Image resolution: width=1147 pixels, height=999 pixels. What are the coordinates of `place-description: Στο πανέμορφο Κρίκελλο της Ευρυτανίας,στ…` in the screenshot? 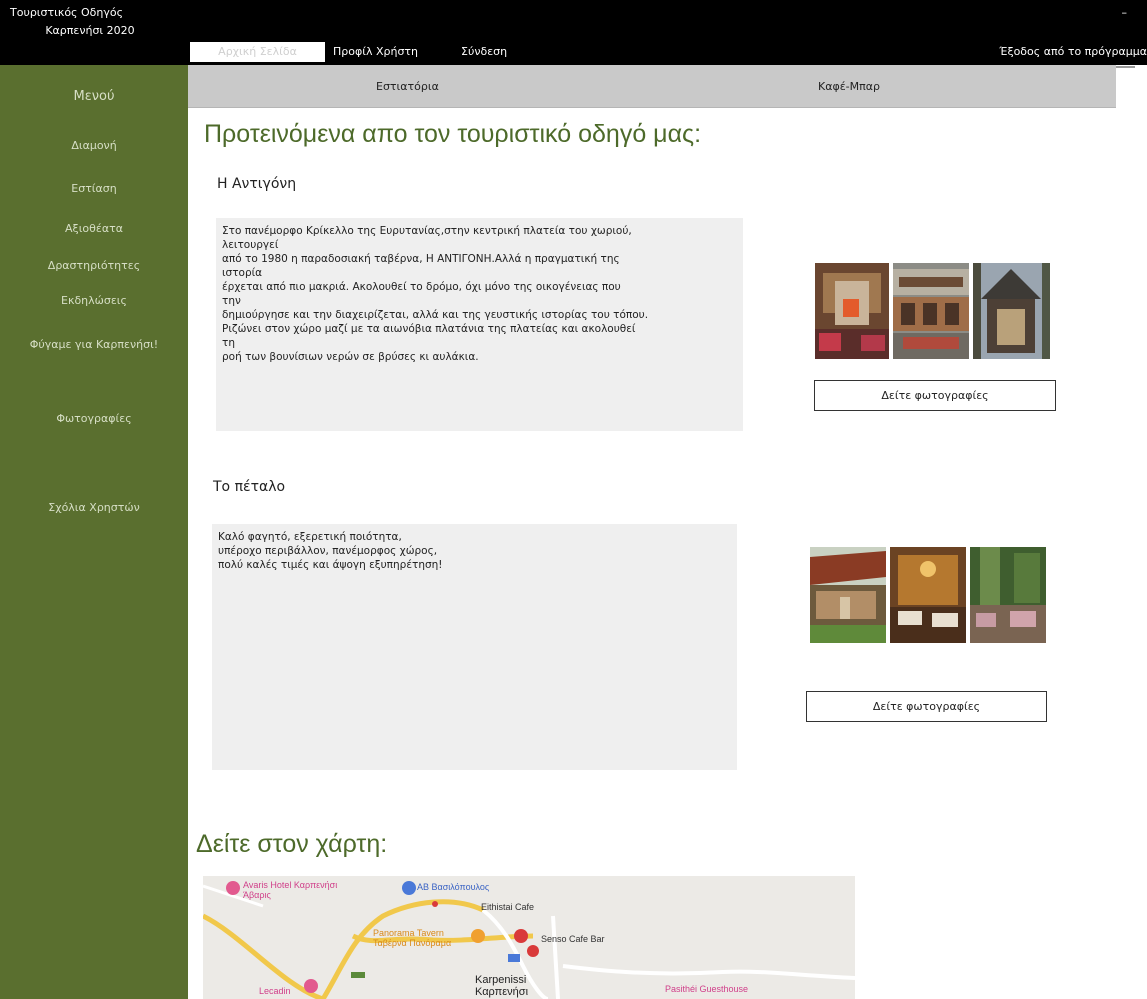 It's located at (479, 324).